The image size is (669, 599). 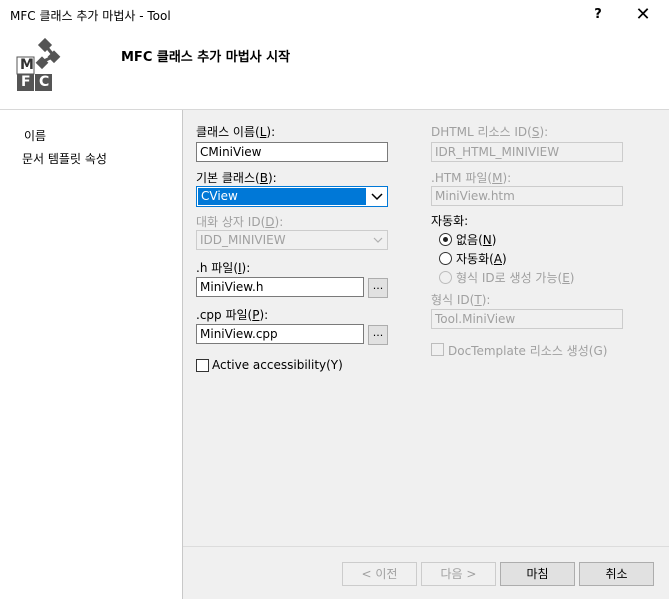 What do you see at coordinates (527, 319) in the screenshot?
I see `type-id-input: Tool.MiniView` at bounding box center [527, 319].